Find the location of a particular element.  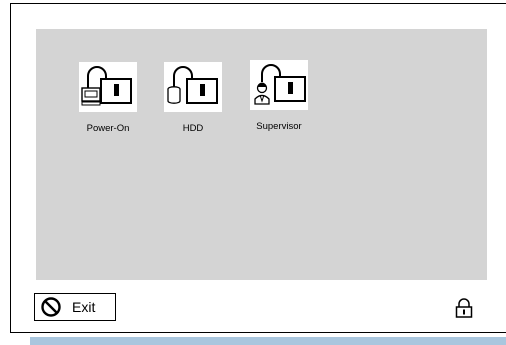

supervisor-password-item: Supervisor is located at coordinates (279, 96).